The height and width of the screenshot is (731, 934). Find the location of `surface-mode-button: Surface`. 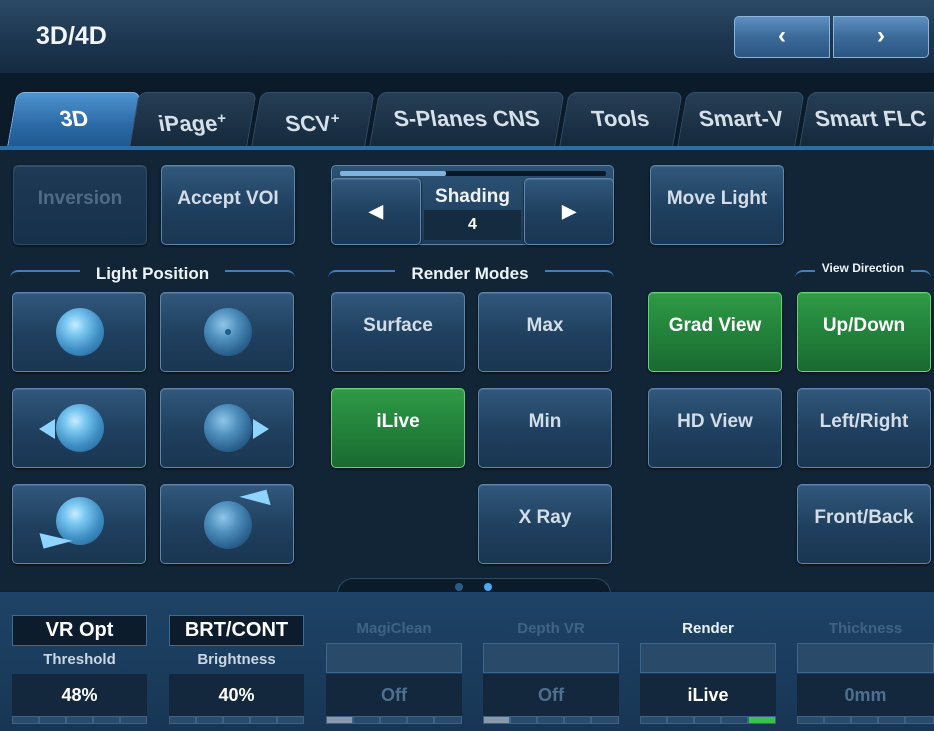

surface-mode-button: Surface is located at coordinates (398, 332).